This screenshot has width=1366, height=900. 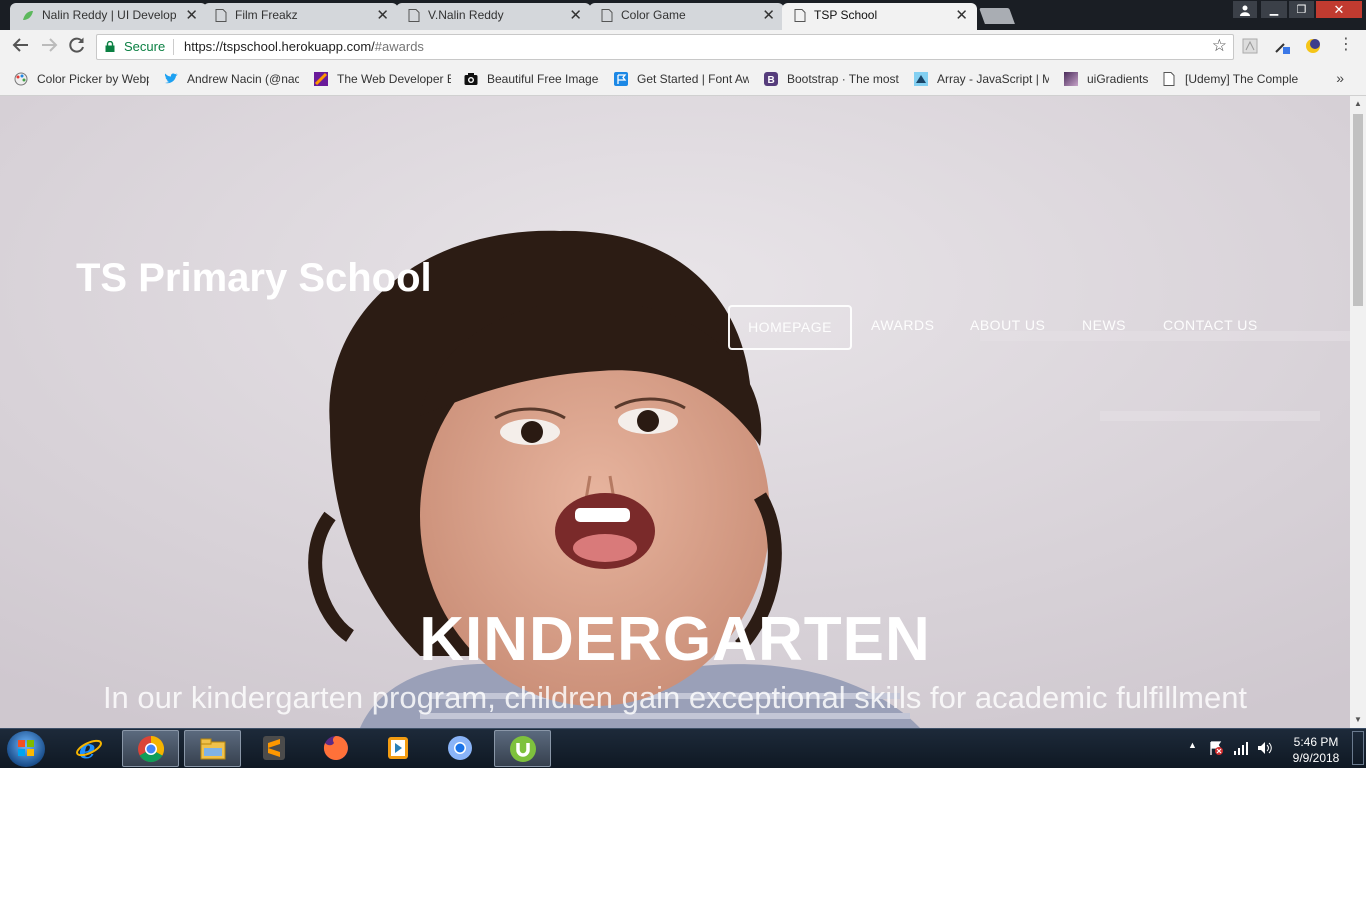 What do you see at coordinates (460, 748) in the screenshot?
I see `taskbar-chromium` at bounding box center [460, 748].